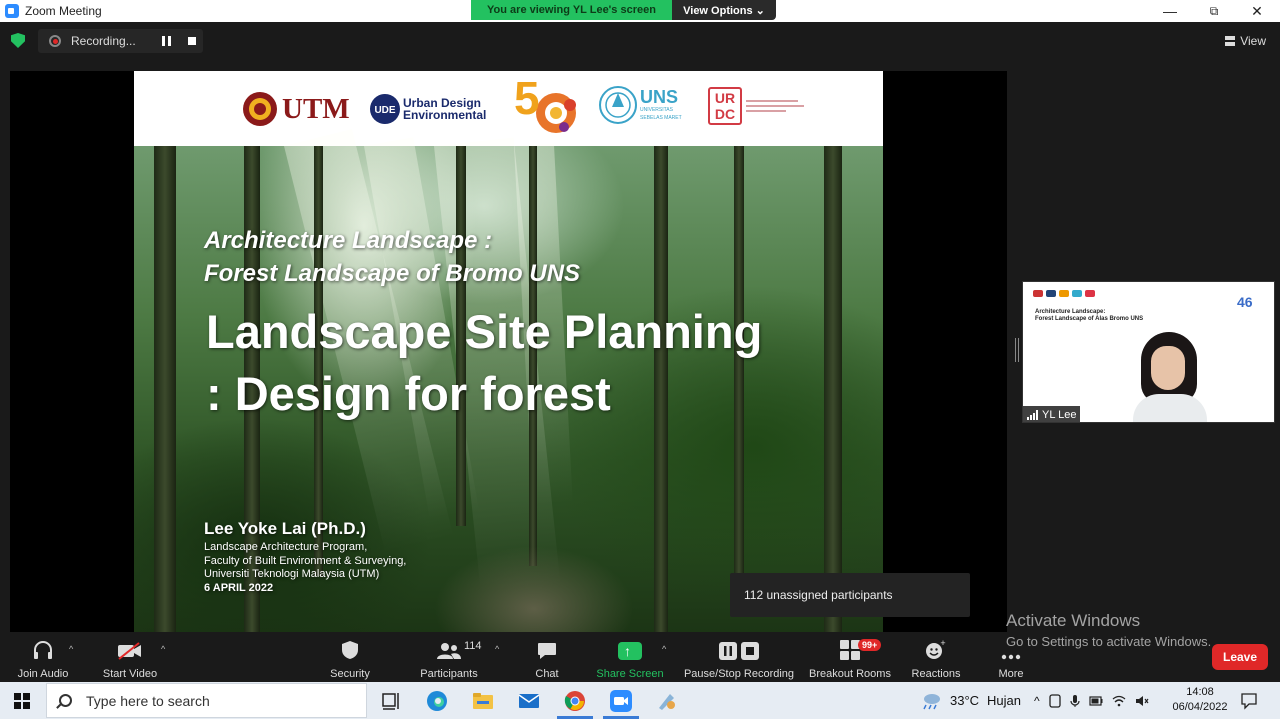 The width and height of the screenshot is (1280, 719). Describe the element at coordinates (739, 657) in the screenshot. I see `pause-stop-recording-button: Pause/Stop Recording` at that location.